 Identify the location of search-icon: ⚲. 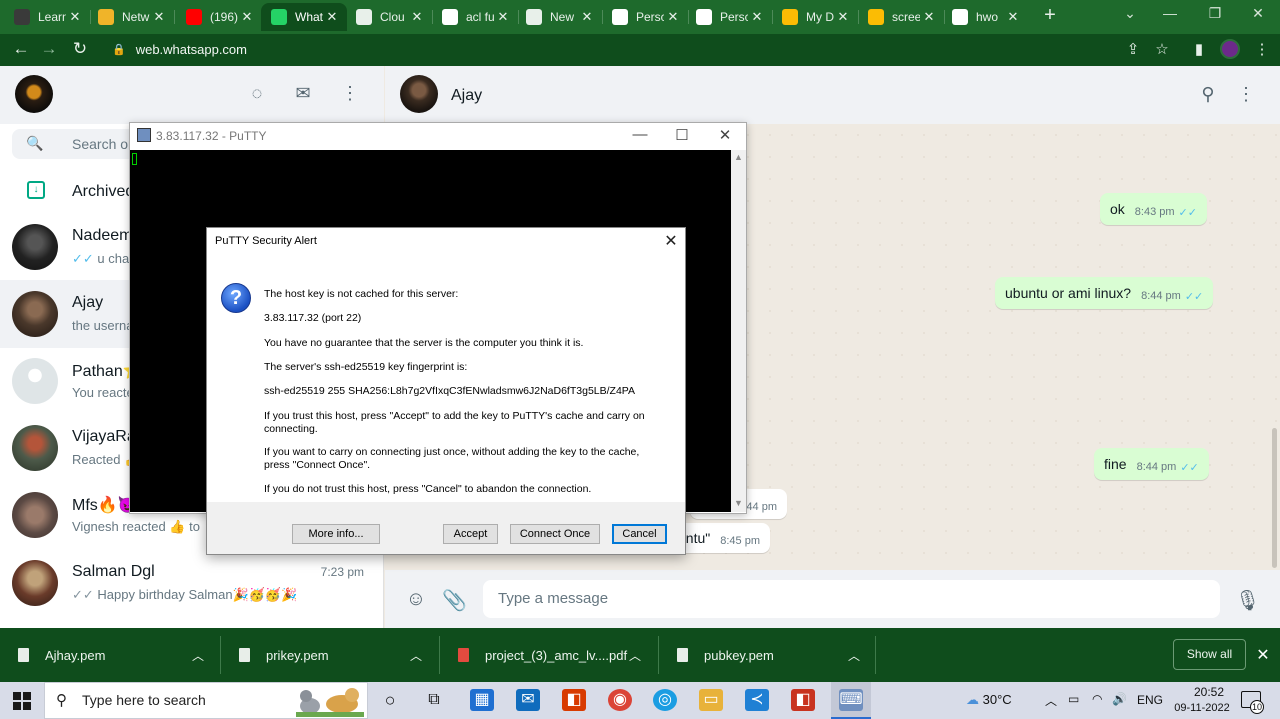
(1208, 94).